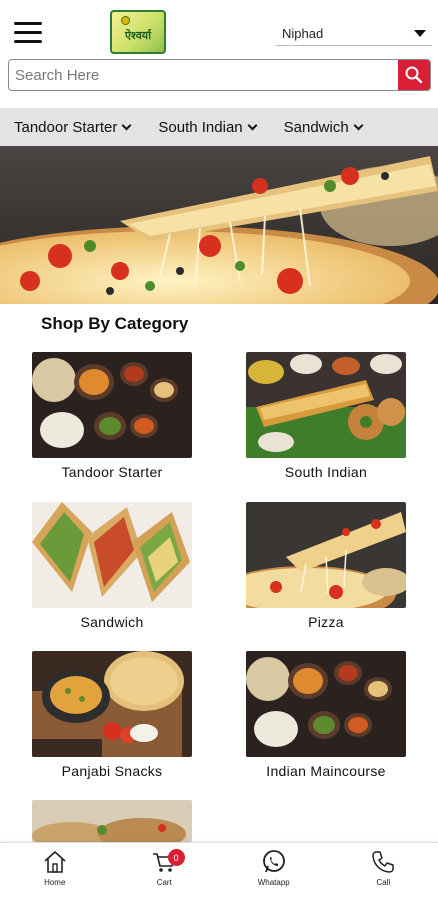 This screenshot has width=438, height=900. What do you see at coordinates (66, 127) in the screenshot?
I see `category-tab-label: Tandoor Starter` at bounding box center [66, 127].